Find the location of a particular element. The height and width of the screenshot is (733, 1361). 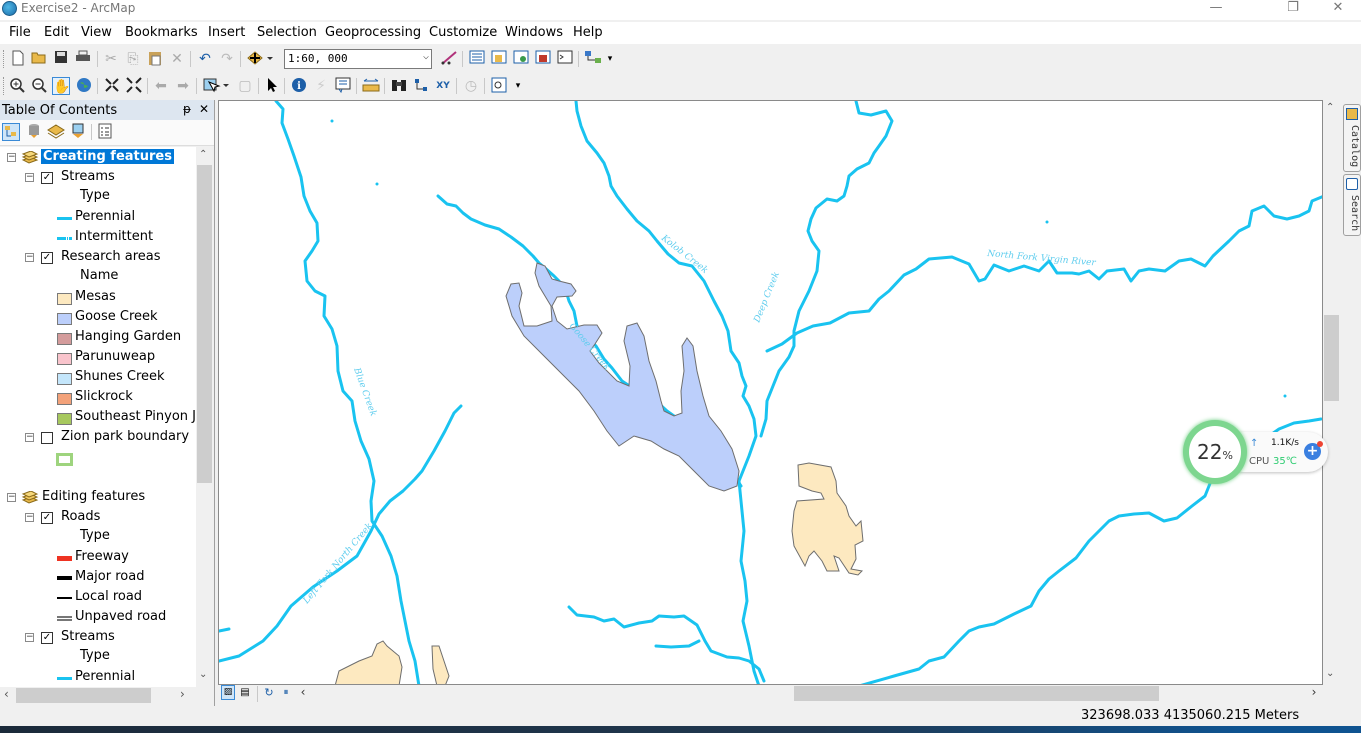

print-icon is located at coordinates (83, 59).